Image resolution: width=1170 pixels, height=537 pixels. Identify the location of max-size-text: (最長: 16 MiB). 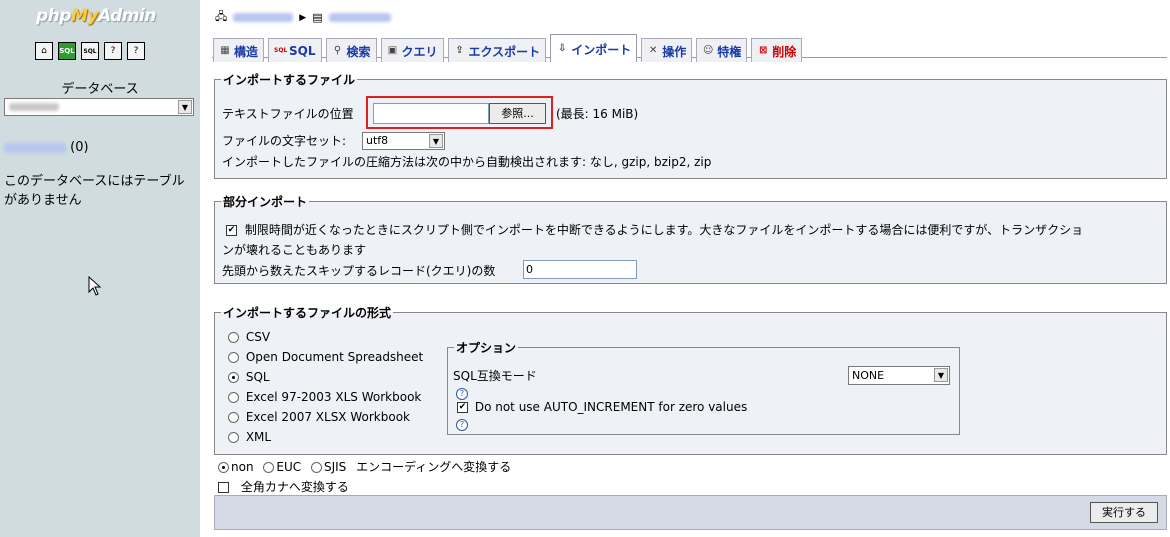
(597, 114).